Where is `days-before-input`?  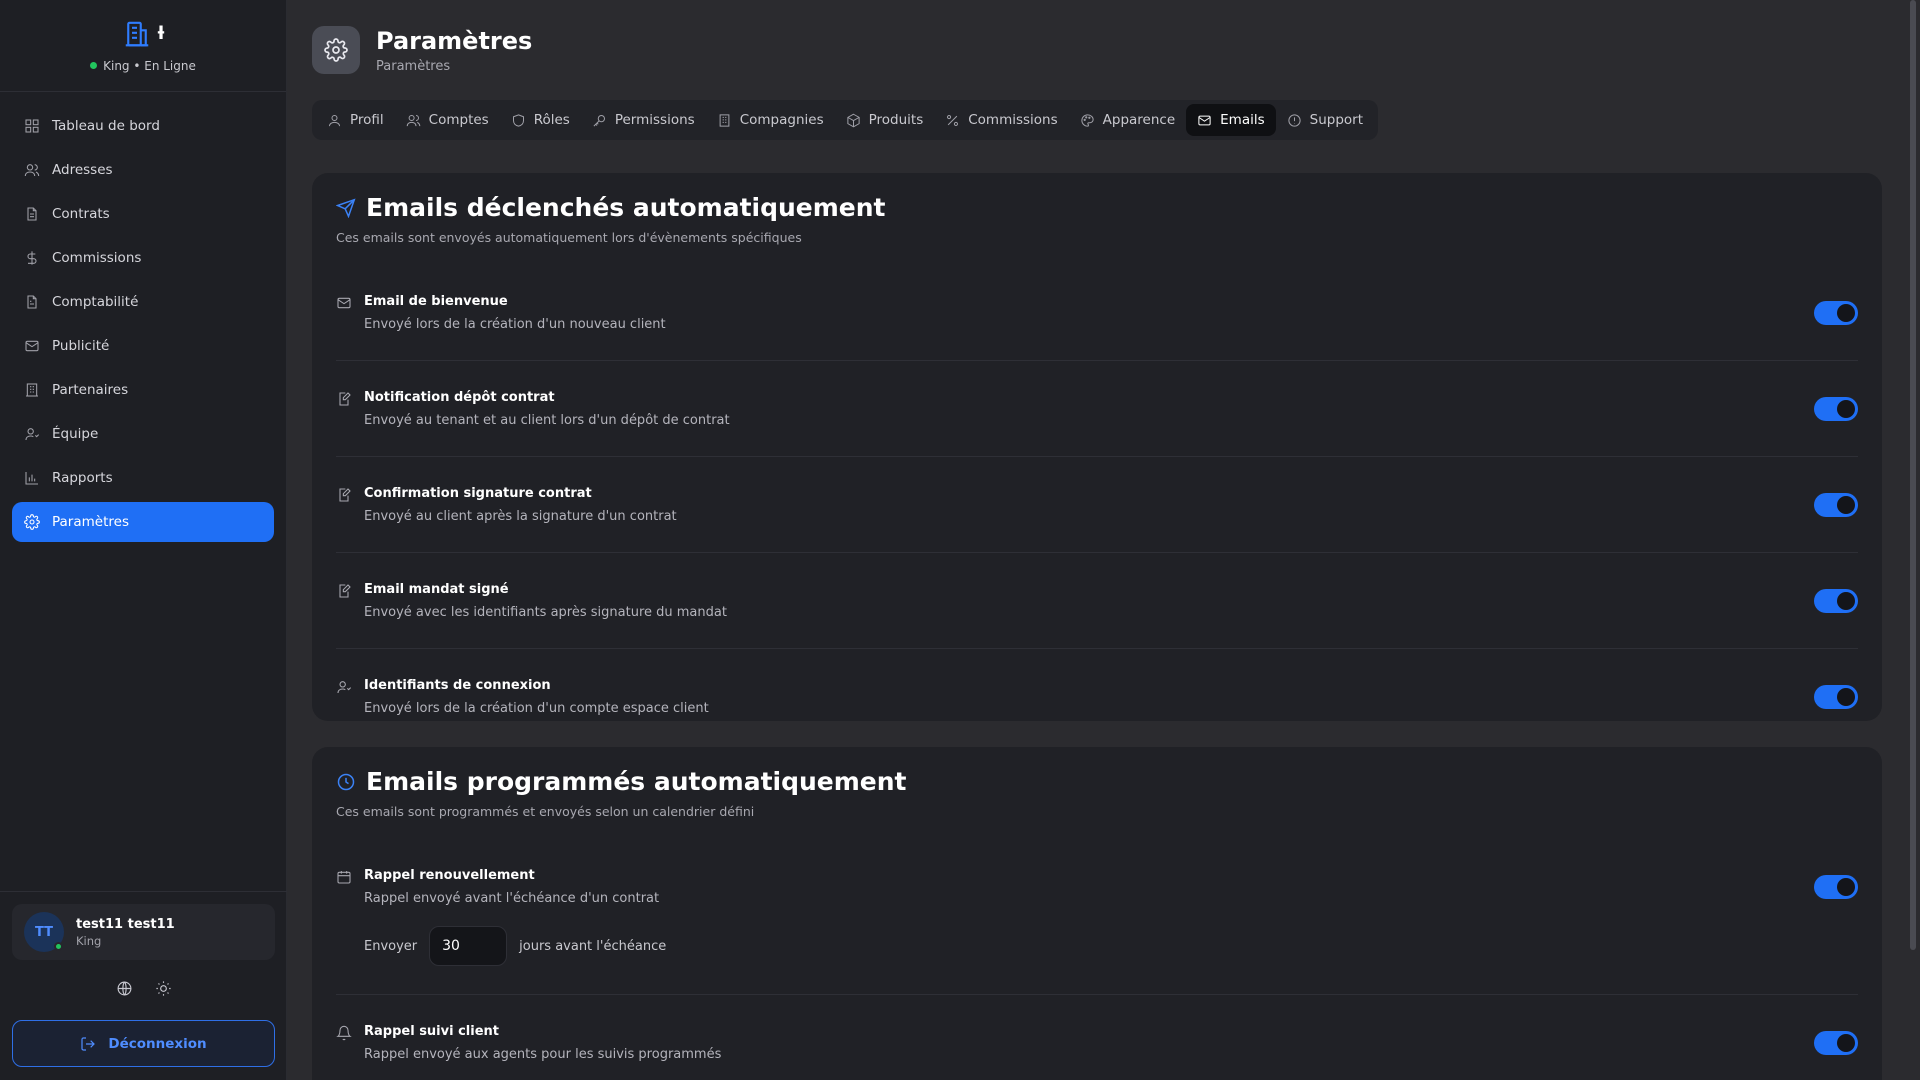
days-before-input is located at coordinates (468, 946).